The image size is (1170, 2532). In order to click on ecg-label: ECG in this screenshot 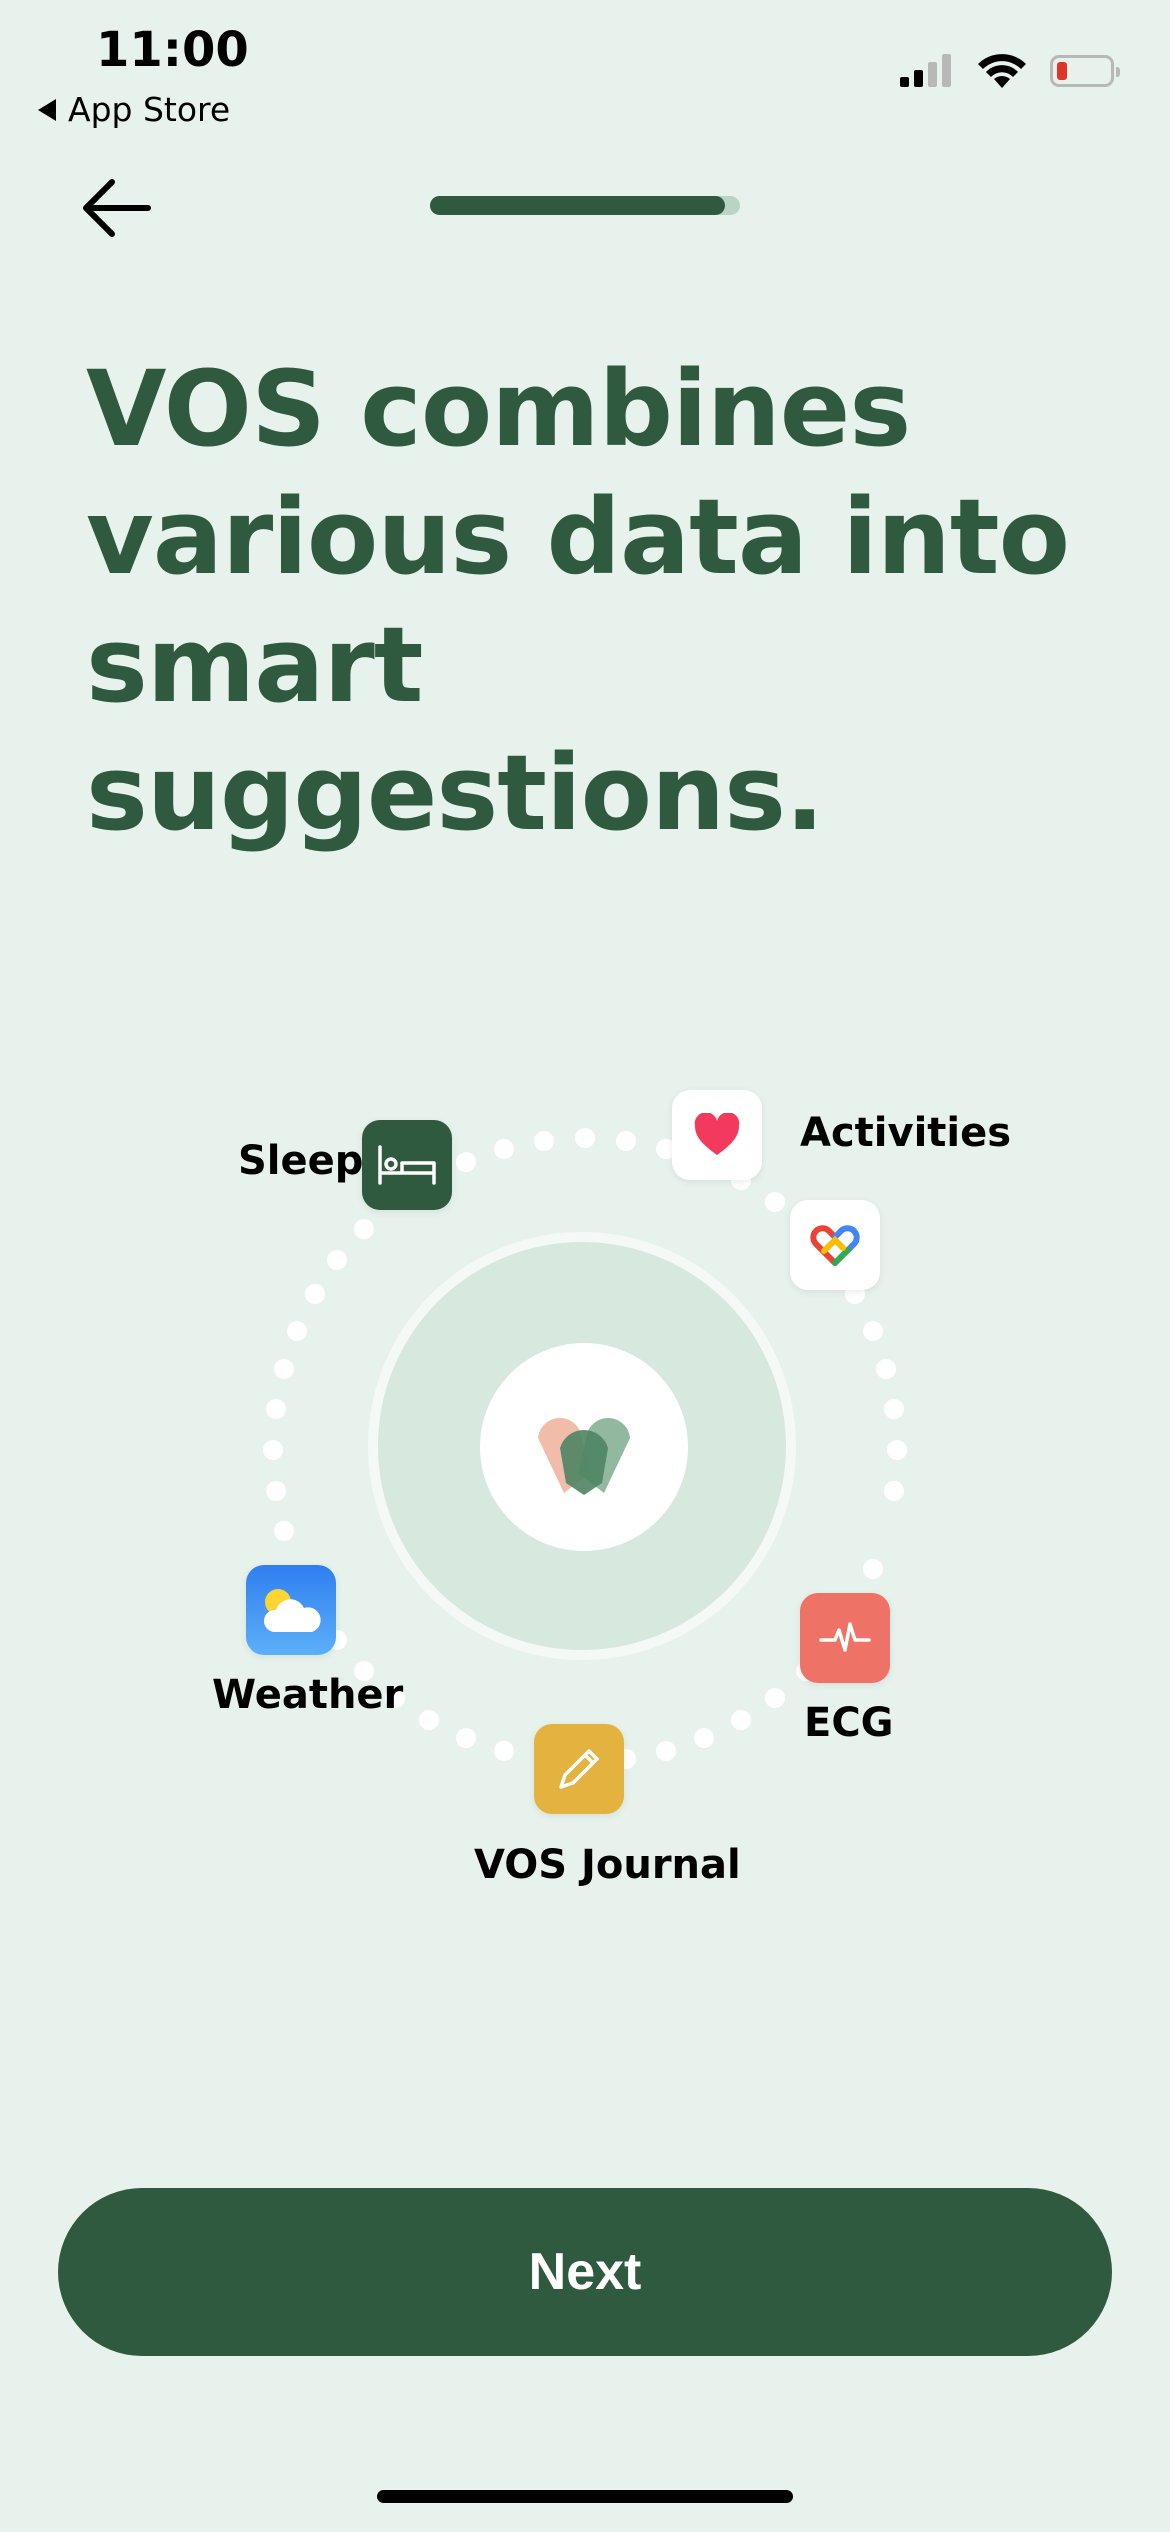, I will do `click(849, 1723)`.